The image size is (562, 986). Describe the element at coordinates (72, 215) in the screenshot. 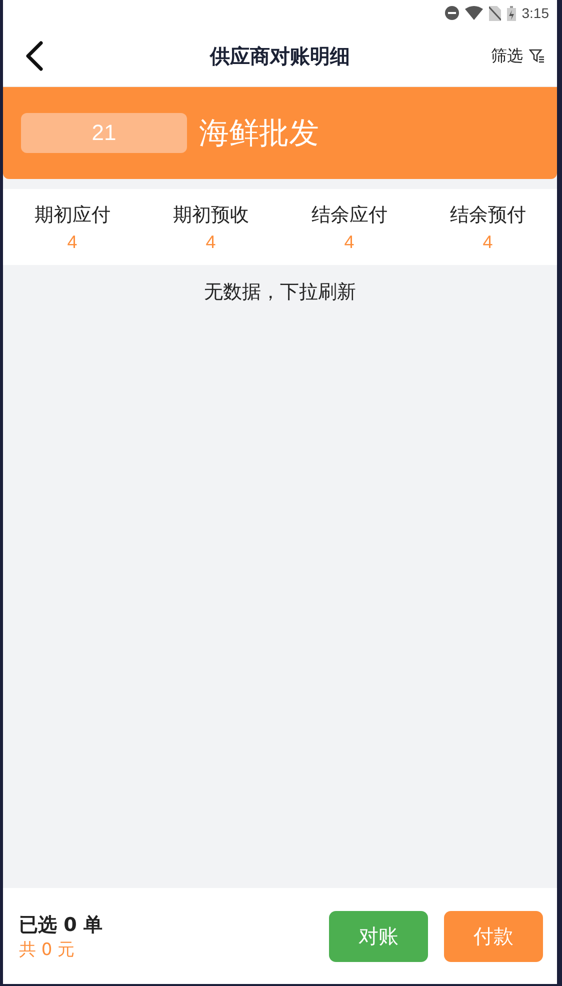

I see `summary-label: 期初应付` at that location.